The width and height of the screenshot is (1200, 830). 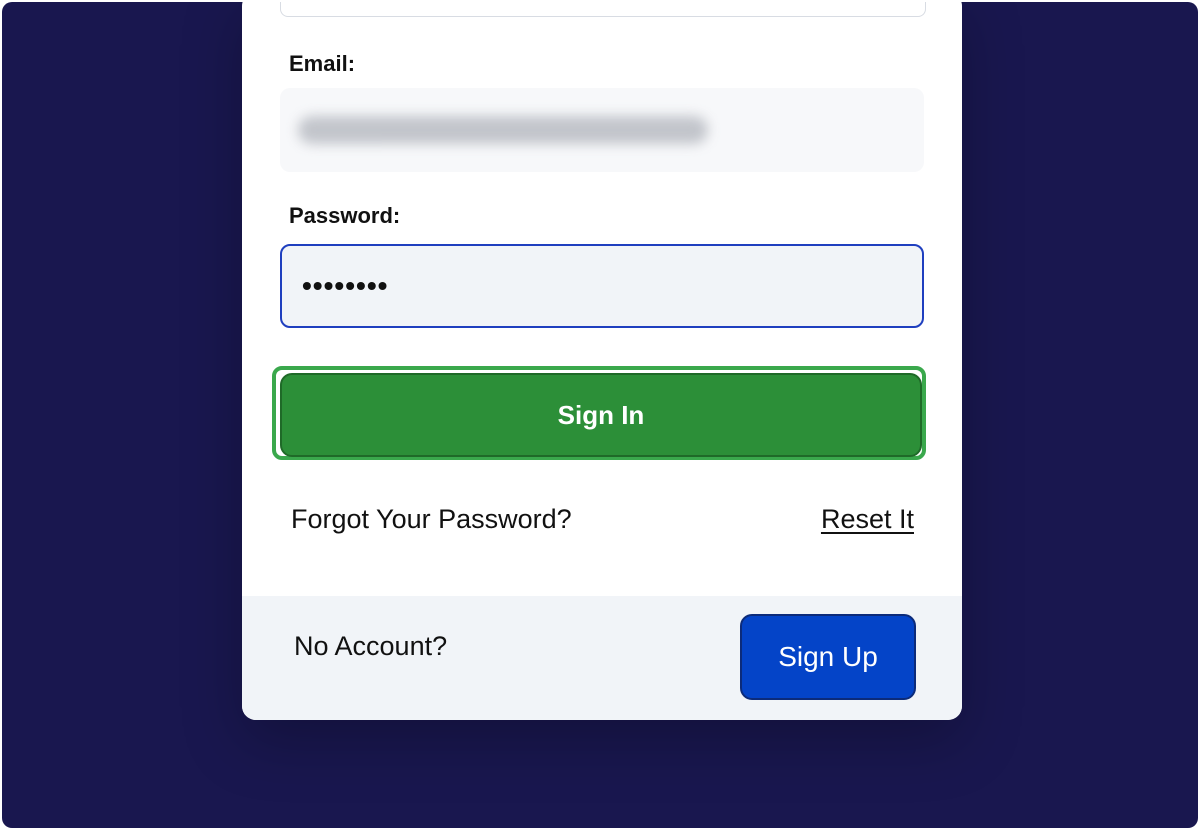 What do you see at coordinates (503, 130) in the screenshot?
I see `email-value-redacted` at bounding box center [503, 130].